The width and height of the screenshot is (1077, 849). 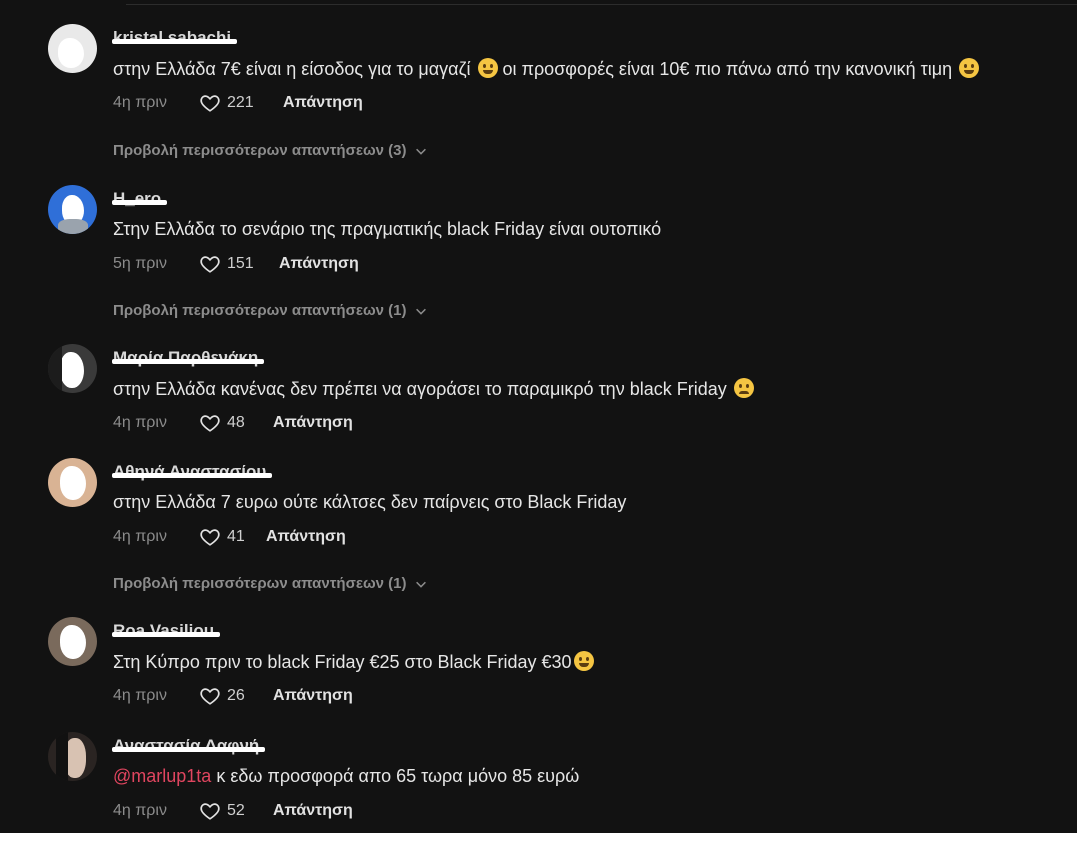 I want to click on comment-meta: 4η πριν 52 Απάντηση, so click(x=233, y=811).